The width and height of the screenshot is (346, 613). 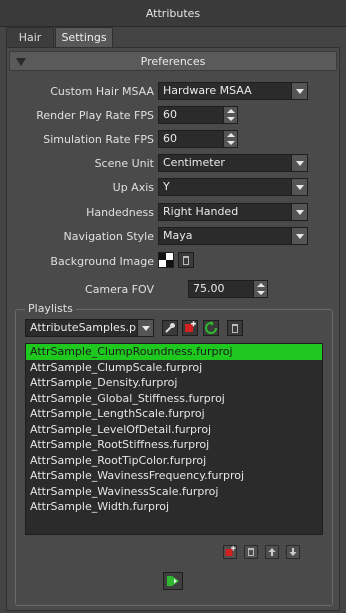 I want to click on nav-style-value: Maya, so click(x=178, y=235).